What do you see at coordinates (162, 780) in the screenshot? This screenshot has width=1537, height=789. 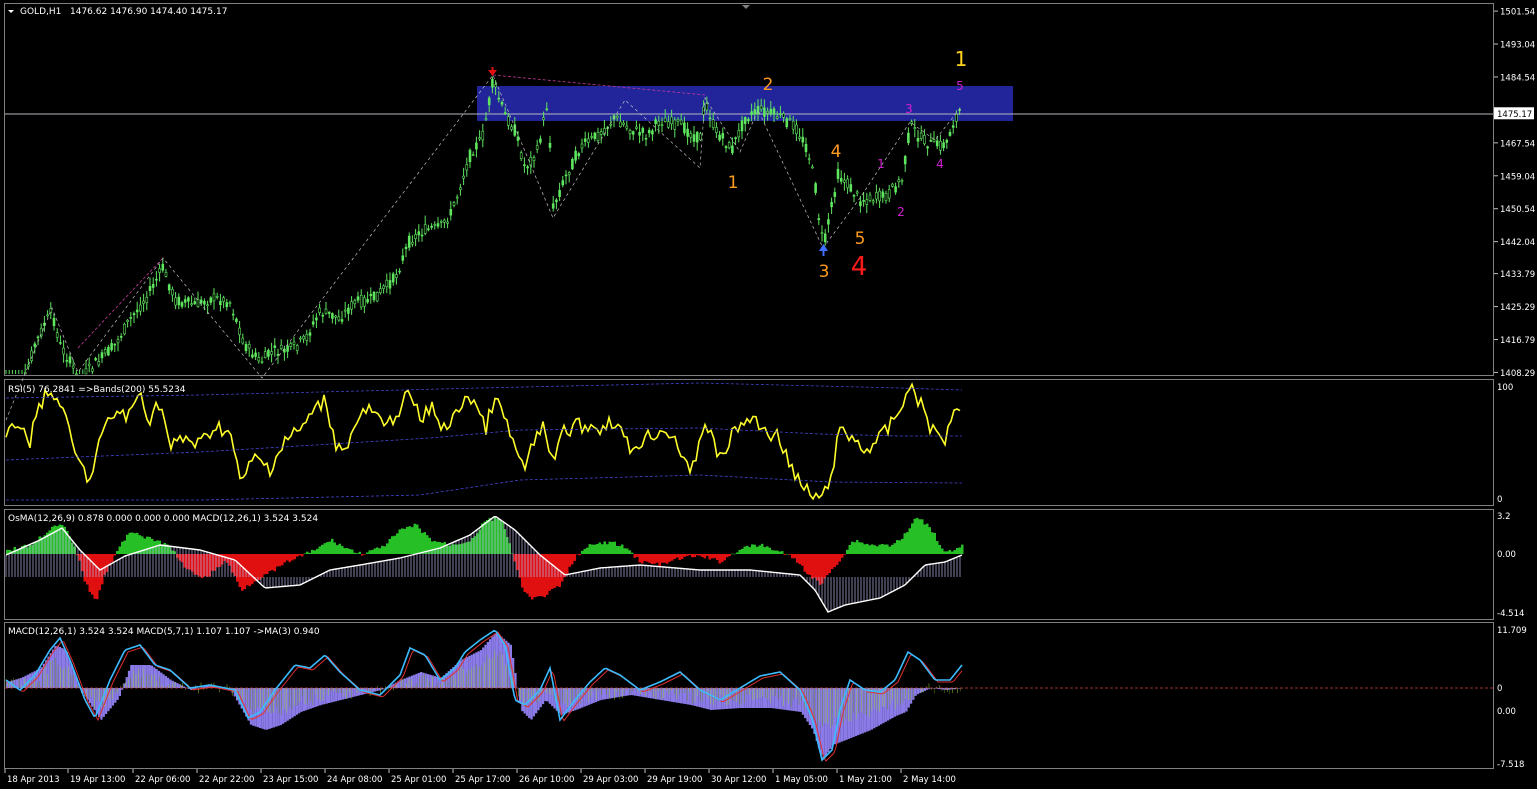 I see `time-tick-label: 22 Apr 06:00` at bounding box center [162, 780].